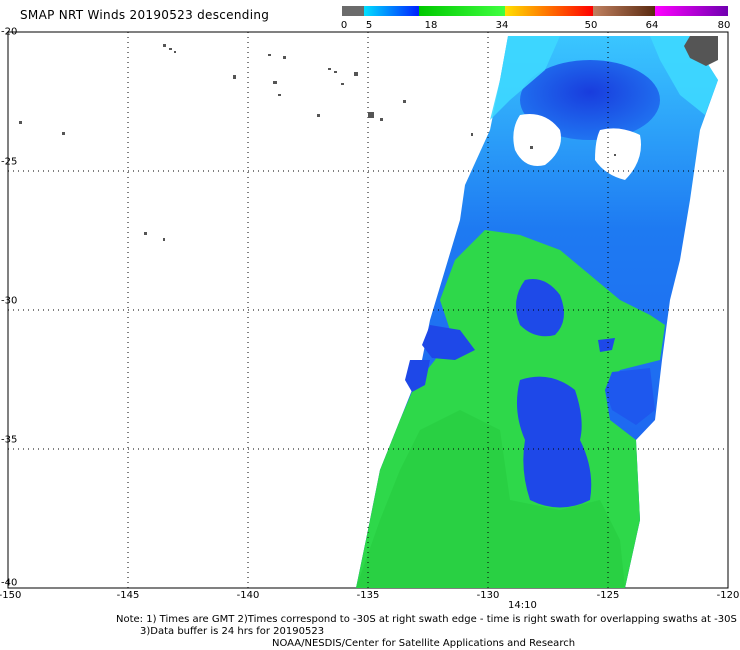  What do you see at coordinates (608, 595) in the screenshot?
I see `x-tick-label: -125` at bounding box center [608, 595].